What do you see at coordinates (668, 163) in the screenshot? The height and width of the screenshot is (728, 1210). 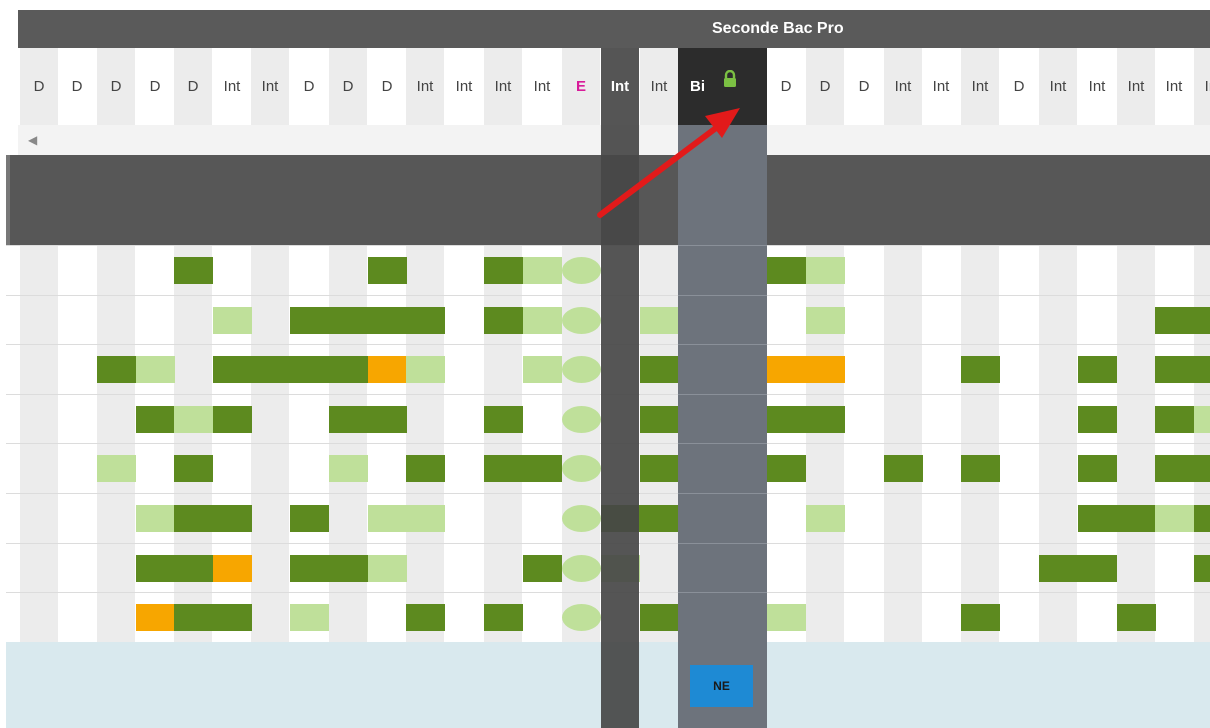 I see `annotation-arrow-icon` at bounding box center [668, 163].